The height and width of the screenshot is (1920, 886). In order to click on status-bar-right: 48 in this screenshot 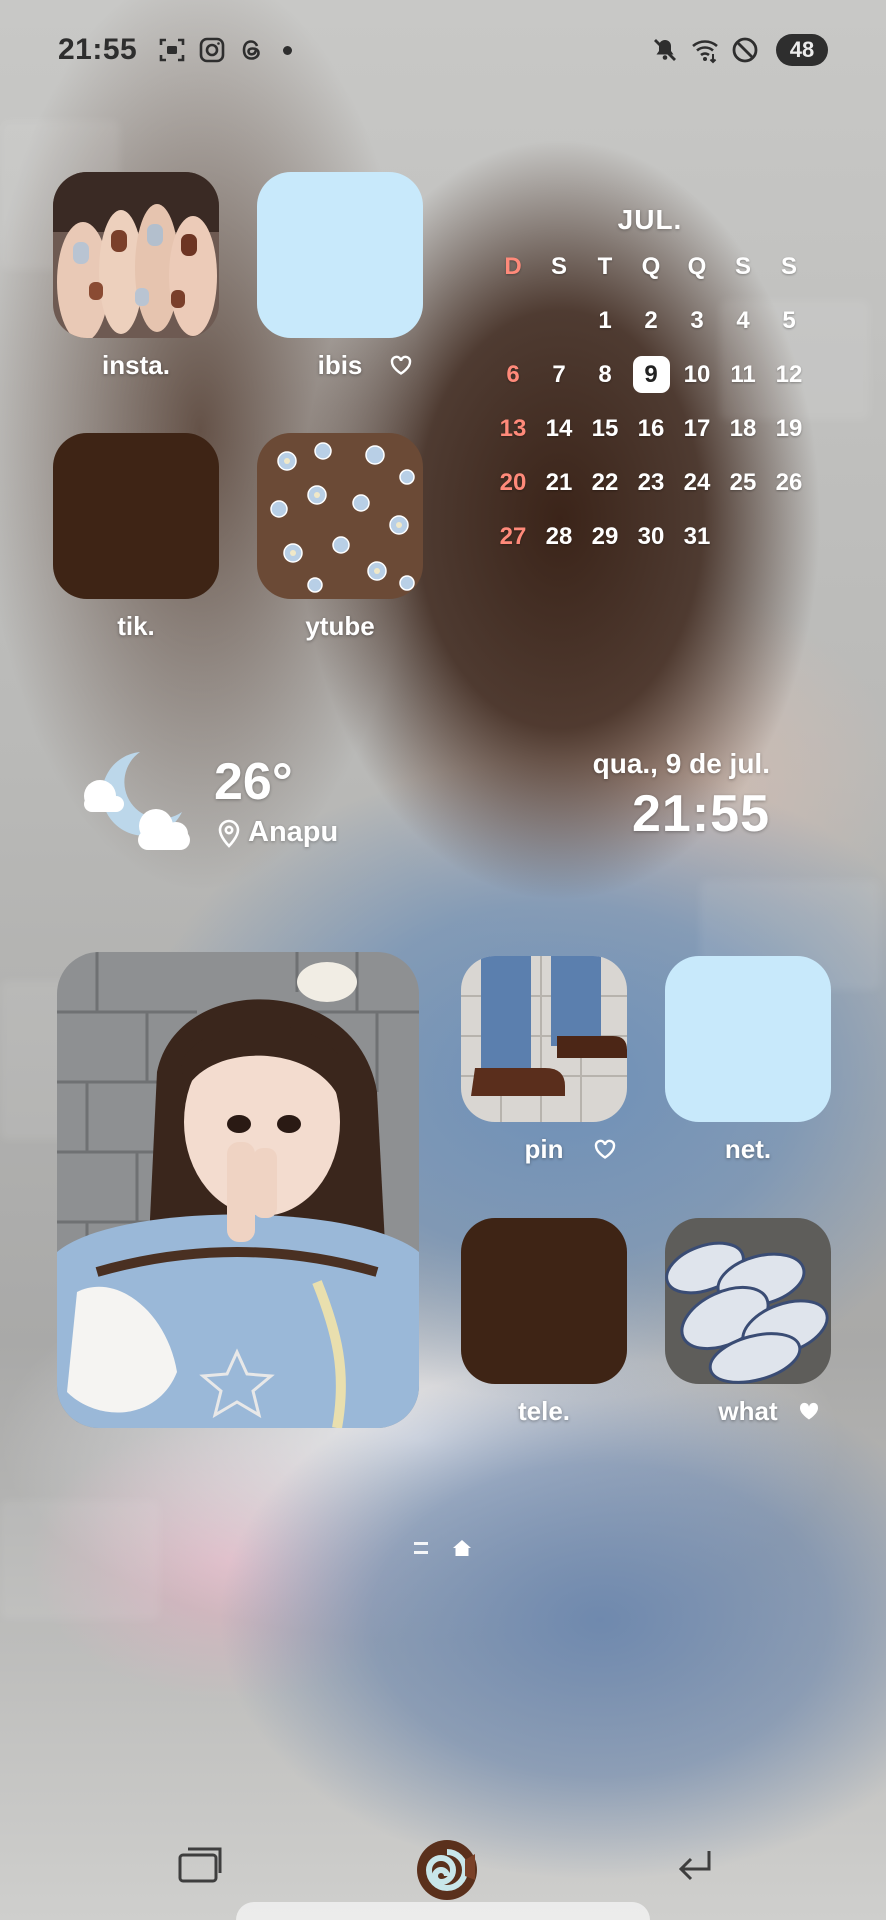, I will do `click(739, 50)`.